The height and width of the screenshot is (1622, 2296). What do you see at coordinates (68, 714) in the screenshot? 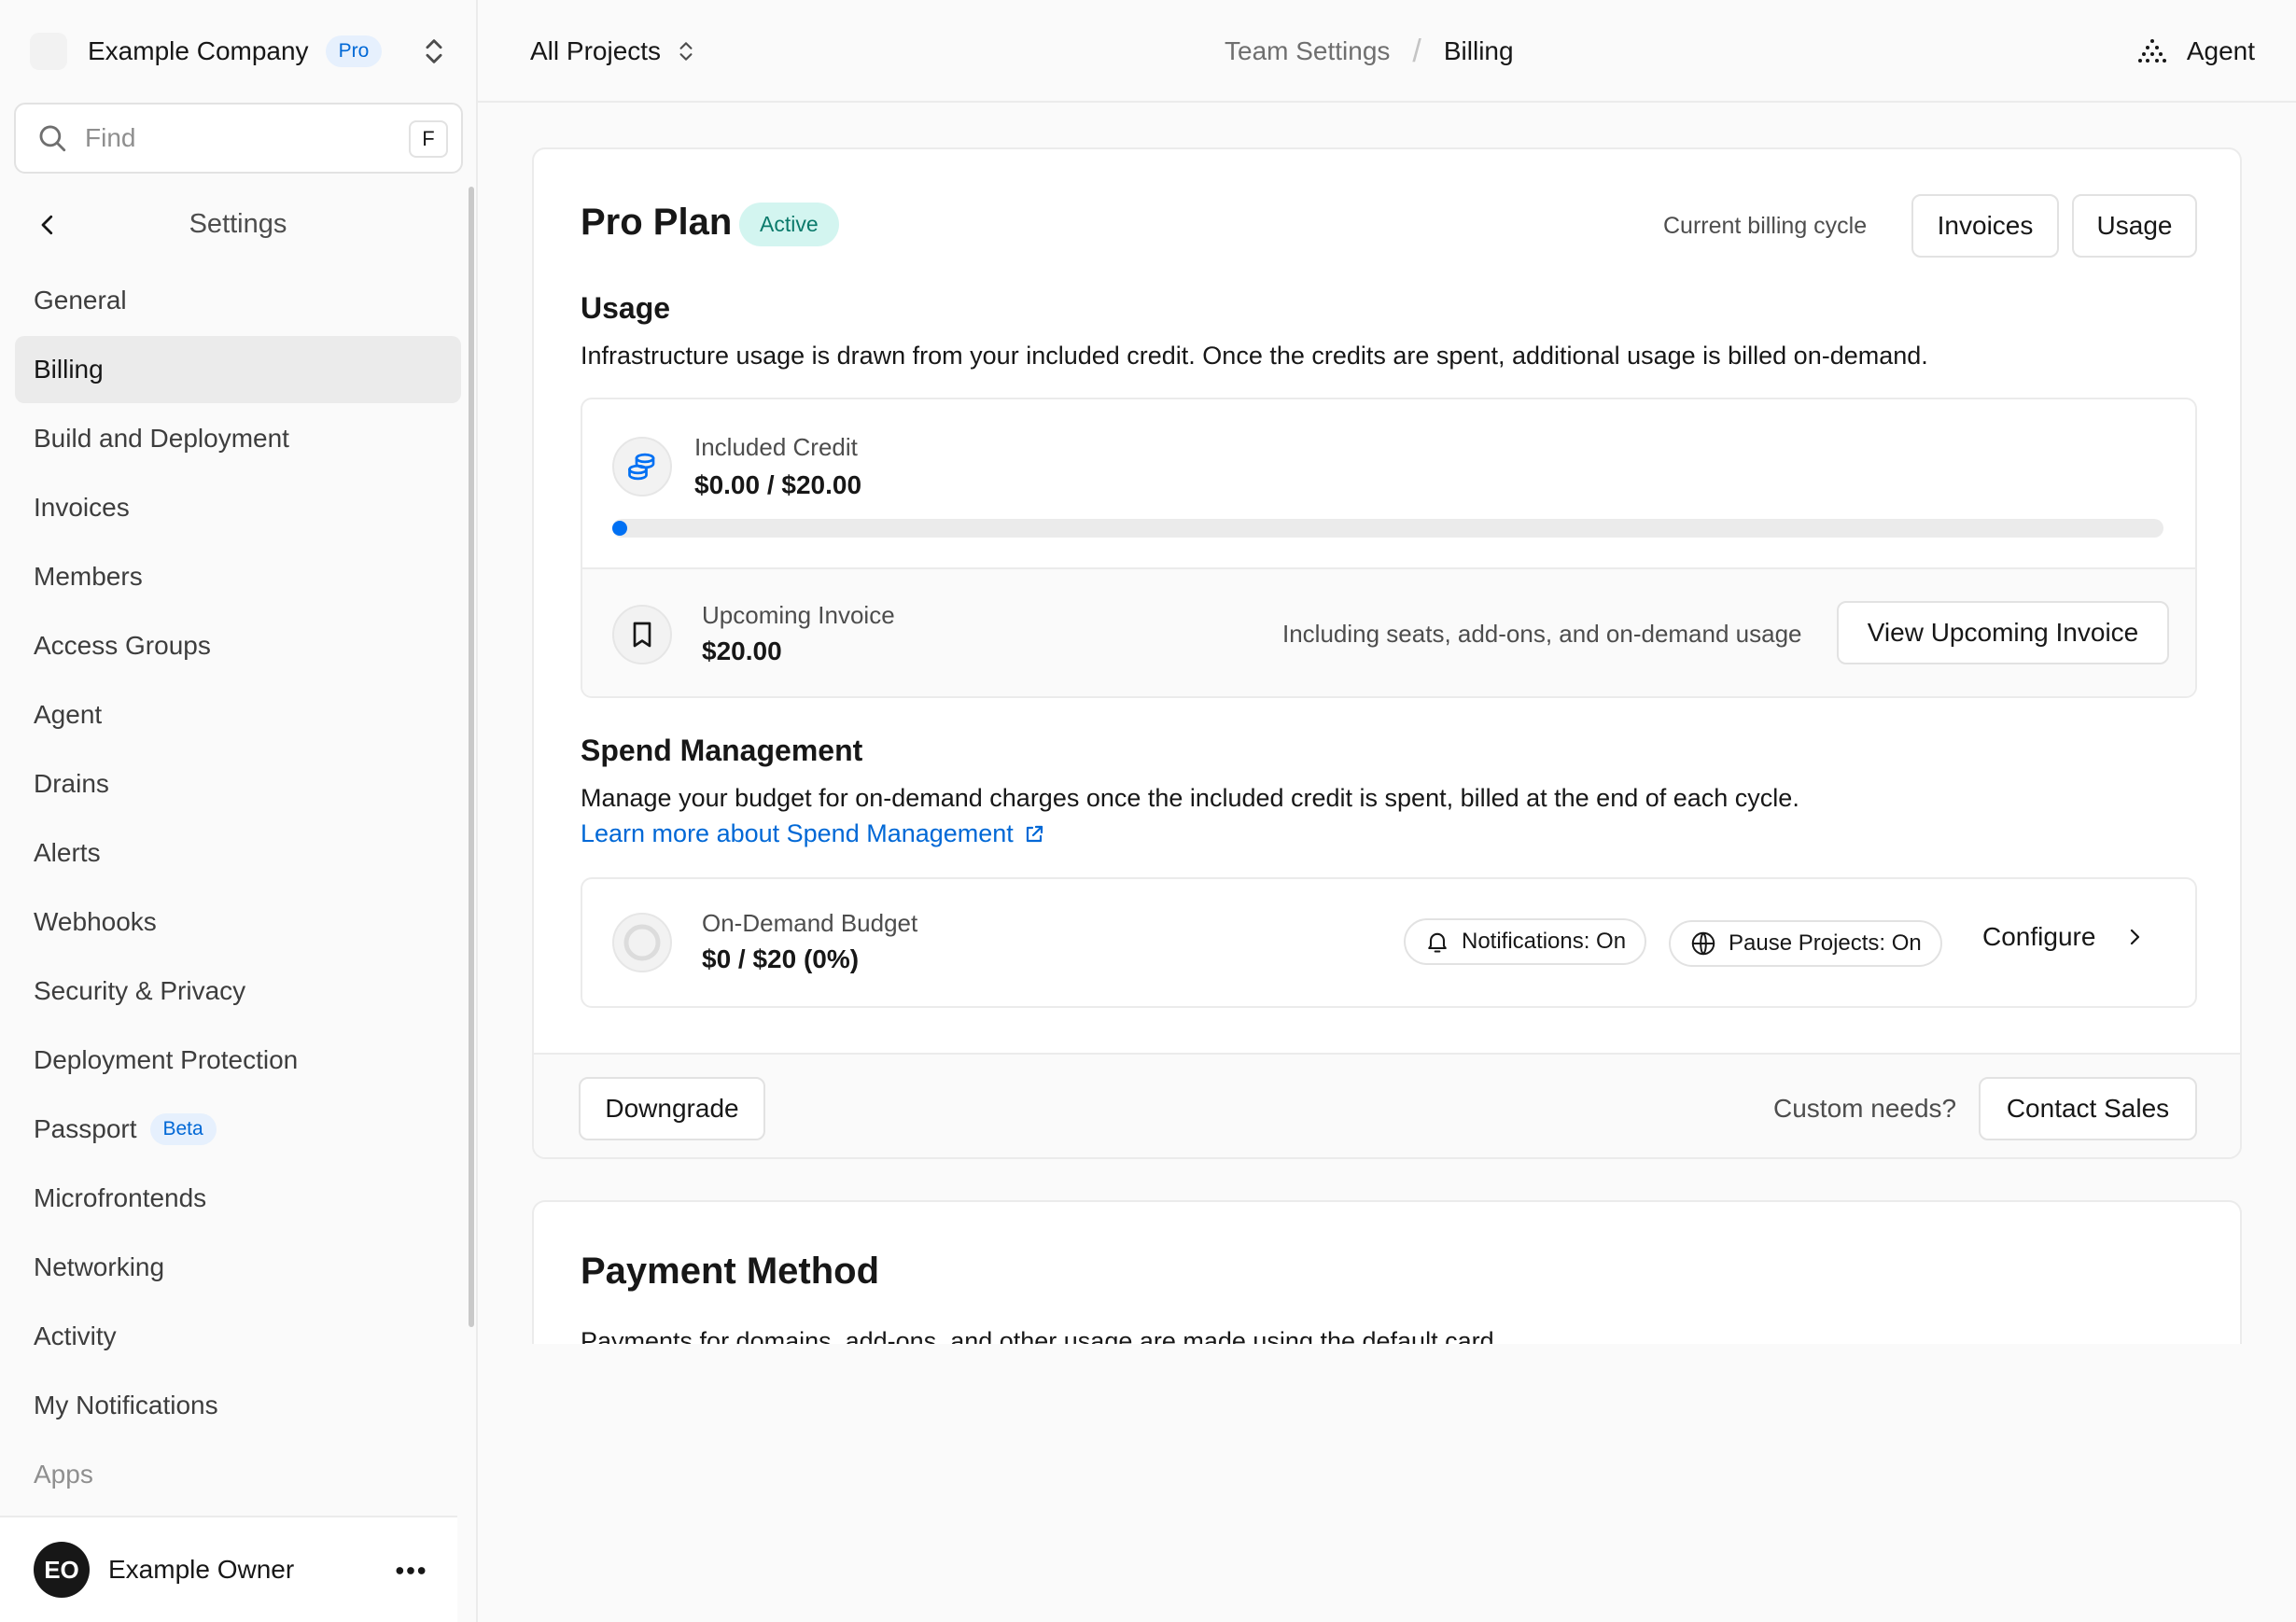
I see `sidebar-item-label: Agent` at bounding box center [68, 714].